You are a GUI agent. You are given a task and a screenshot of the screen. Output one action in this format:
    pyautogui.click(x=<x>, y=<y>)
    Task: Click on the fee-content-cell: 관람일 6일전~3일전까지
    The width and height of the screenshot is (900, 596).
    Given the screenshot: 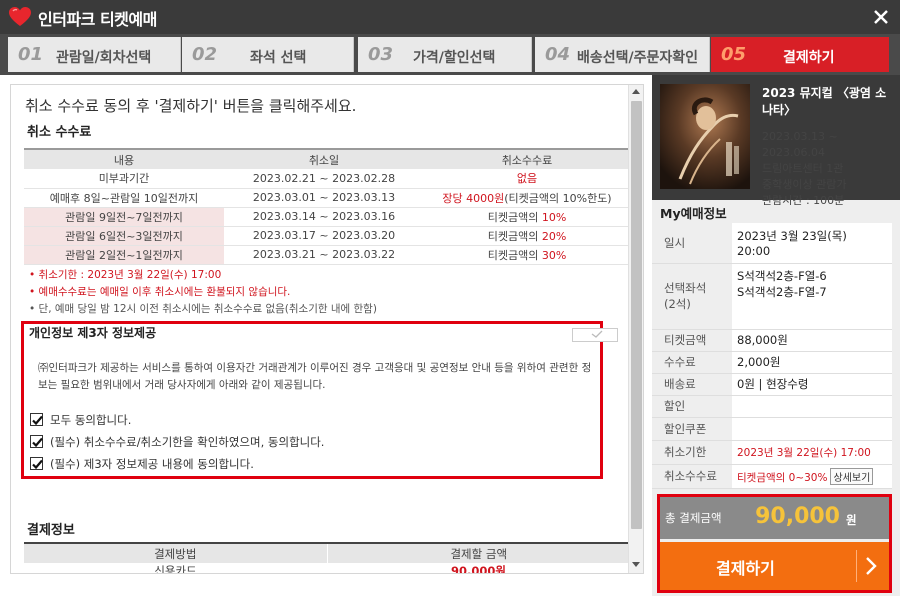 What is the action you would take?
    pyautogui.click(x=124, y=236)
    